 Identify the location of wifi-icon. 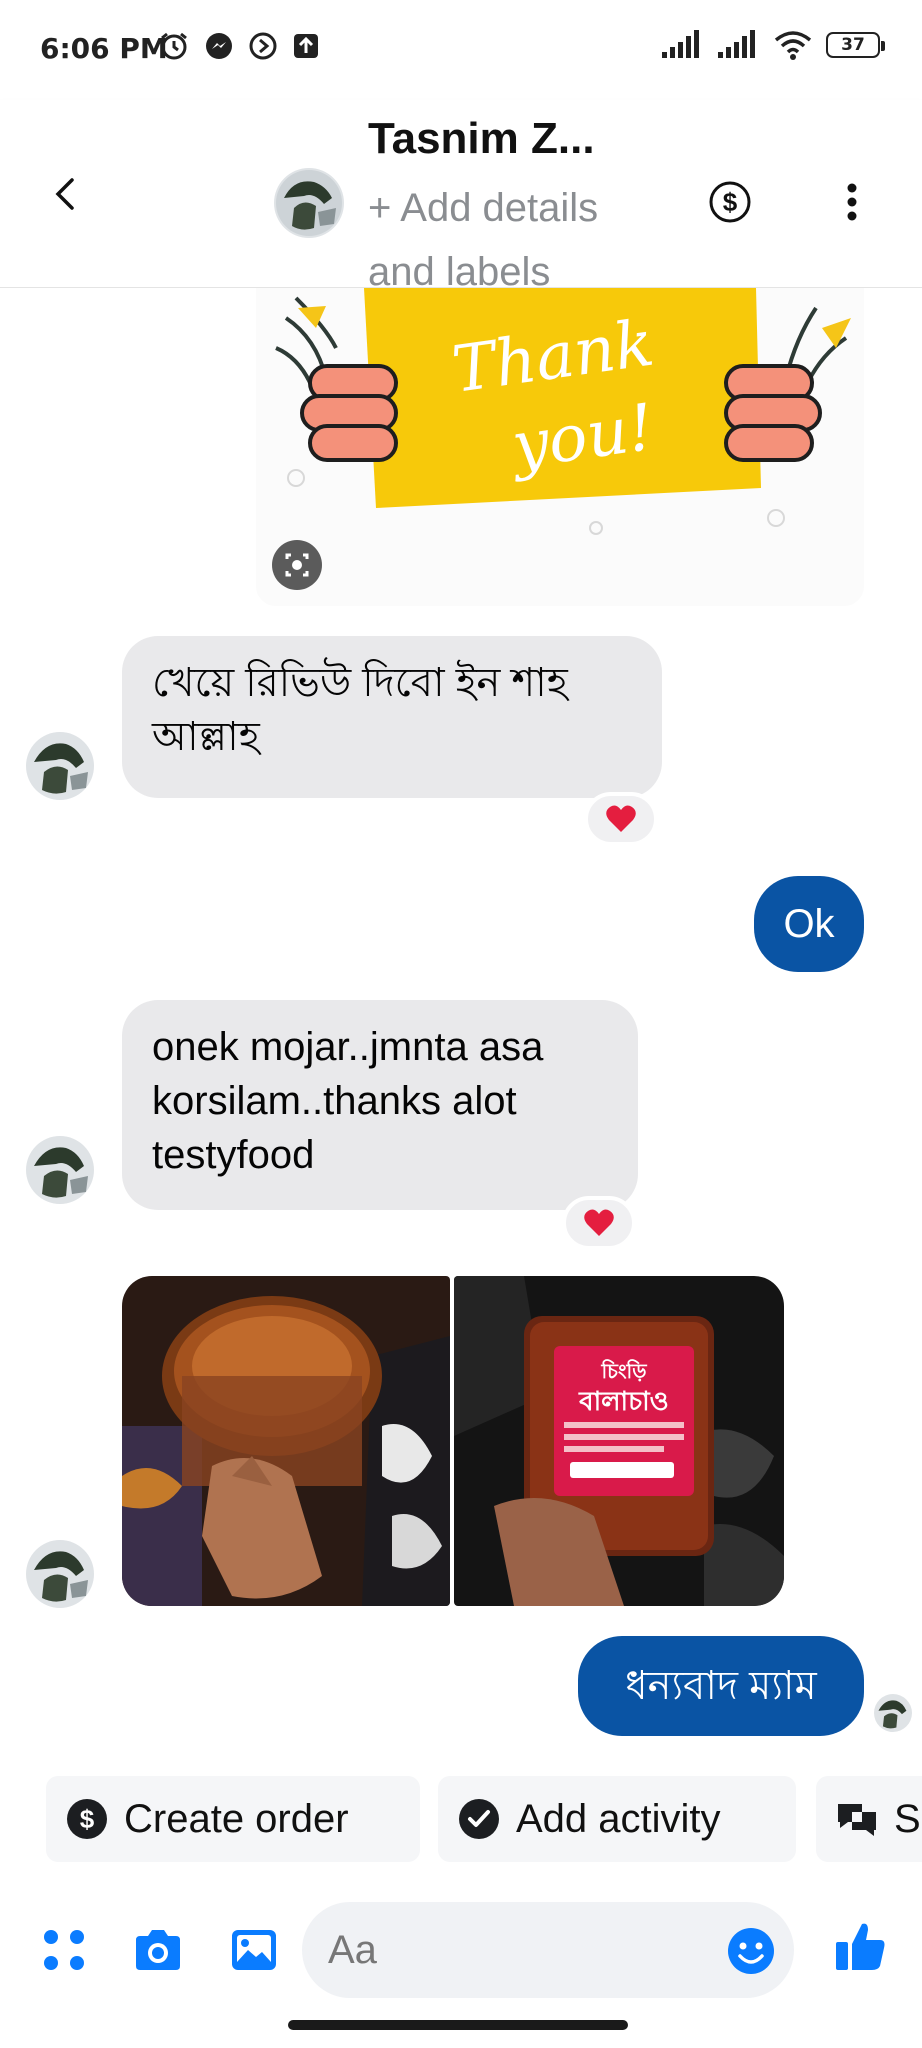
(793, 45).